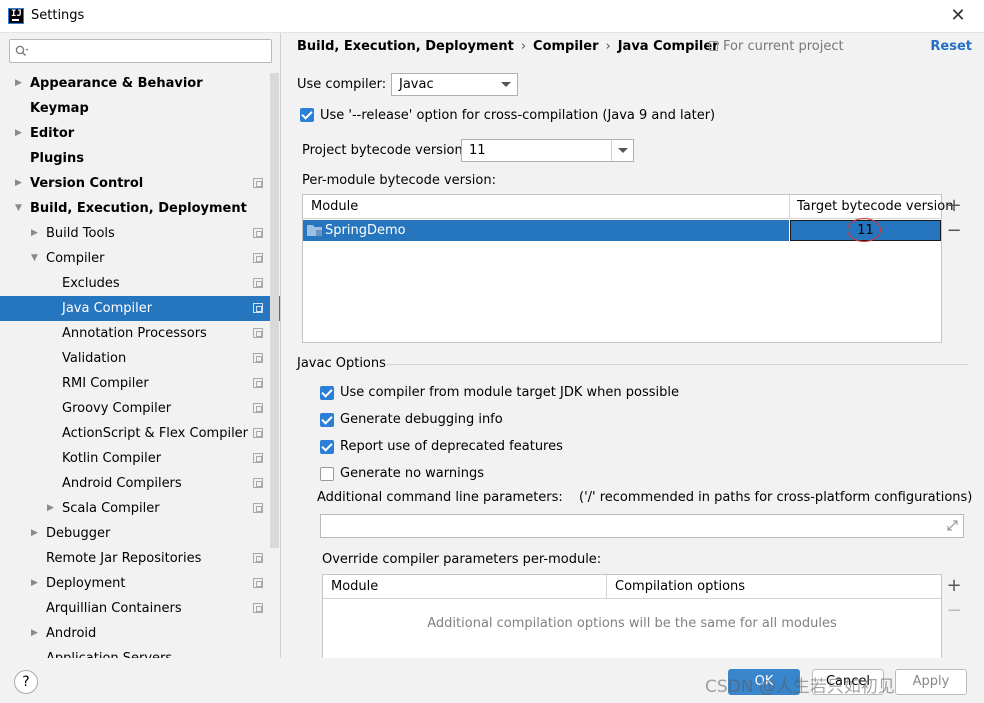 The image size is (984, 703). I want to click on breadcrumb-item: Build, Execution, Deployment, so click(405, 46).